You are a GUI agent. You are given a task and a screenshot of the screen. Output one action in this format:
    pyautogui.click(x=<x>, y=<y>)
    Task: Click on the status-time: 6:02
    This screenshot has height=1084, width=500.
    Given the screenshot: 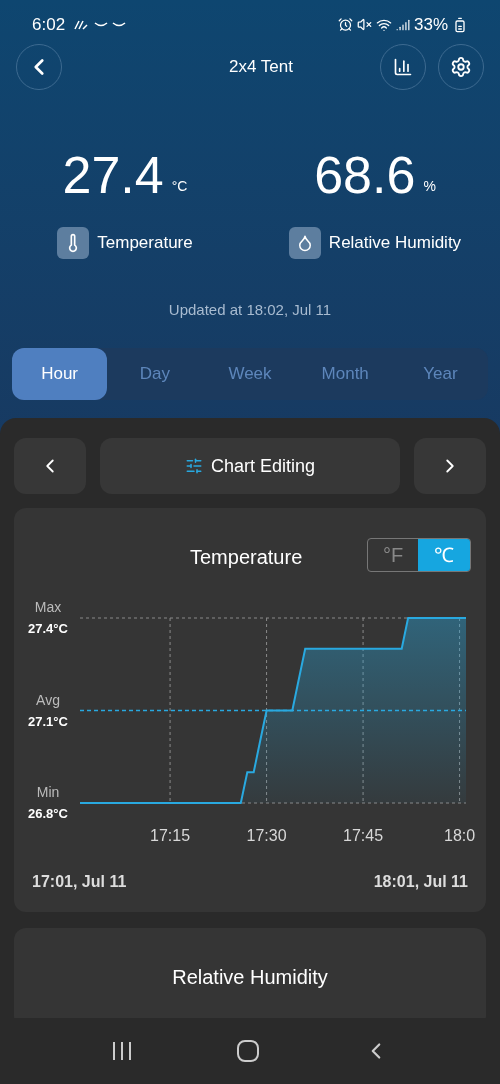 What is the action you would take?
    pyautogui.click(x=49, y=24)
    